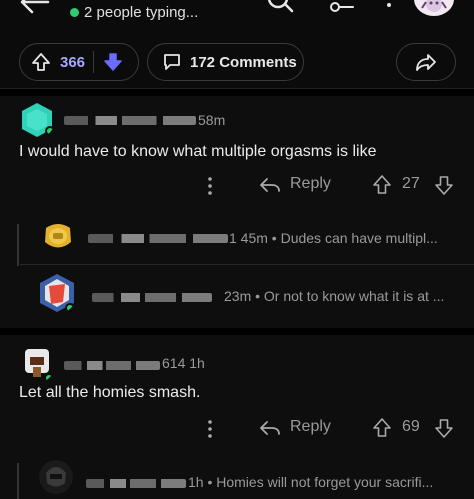 The height and width of the screenshot is (499, 474). I want to click on search-icon, so click(280, 8).